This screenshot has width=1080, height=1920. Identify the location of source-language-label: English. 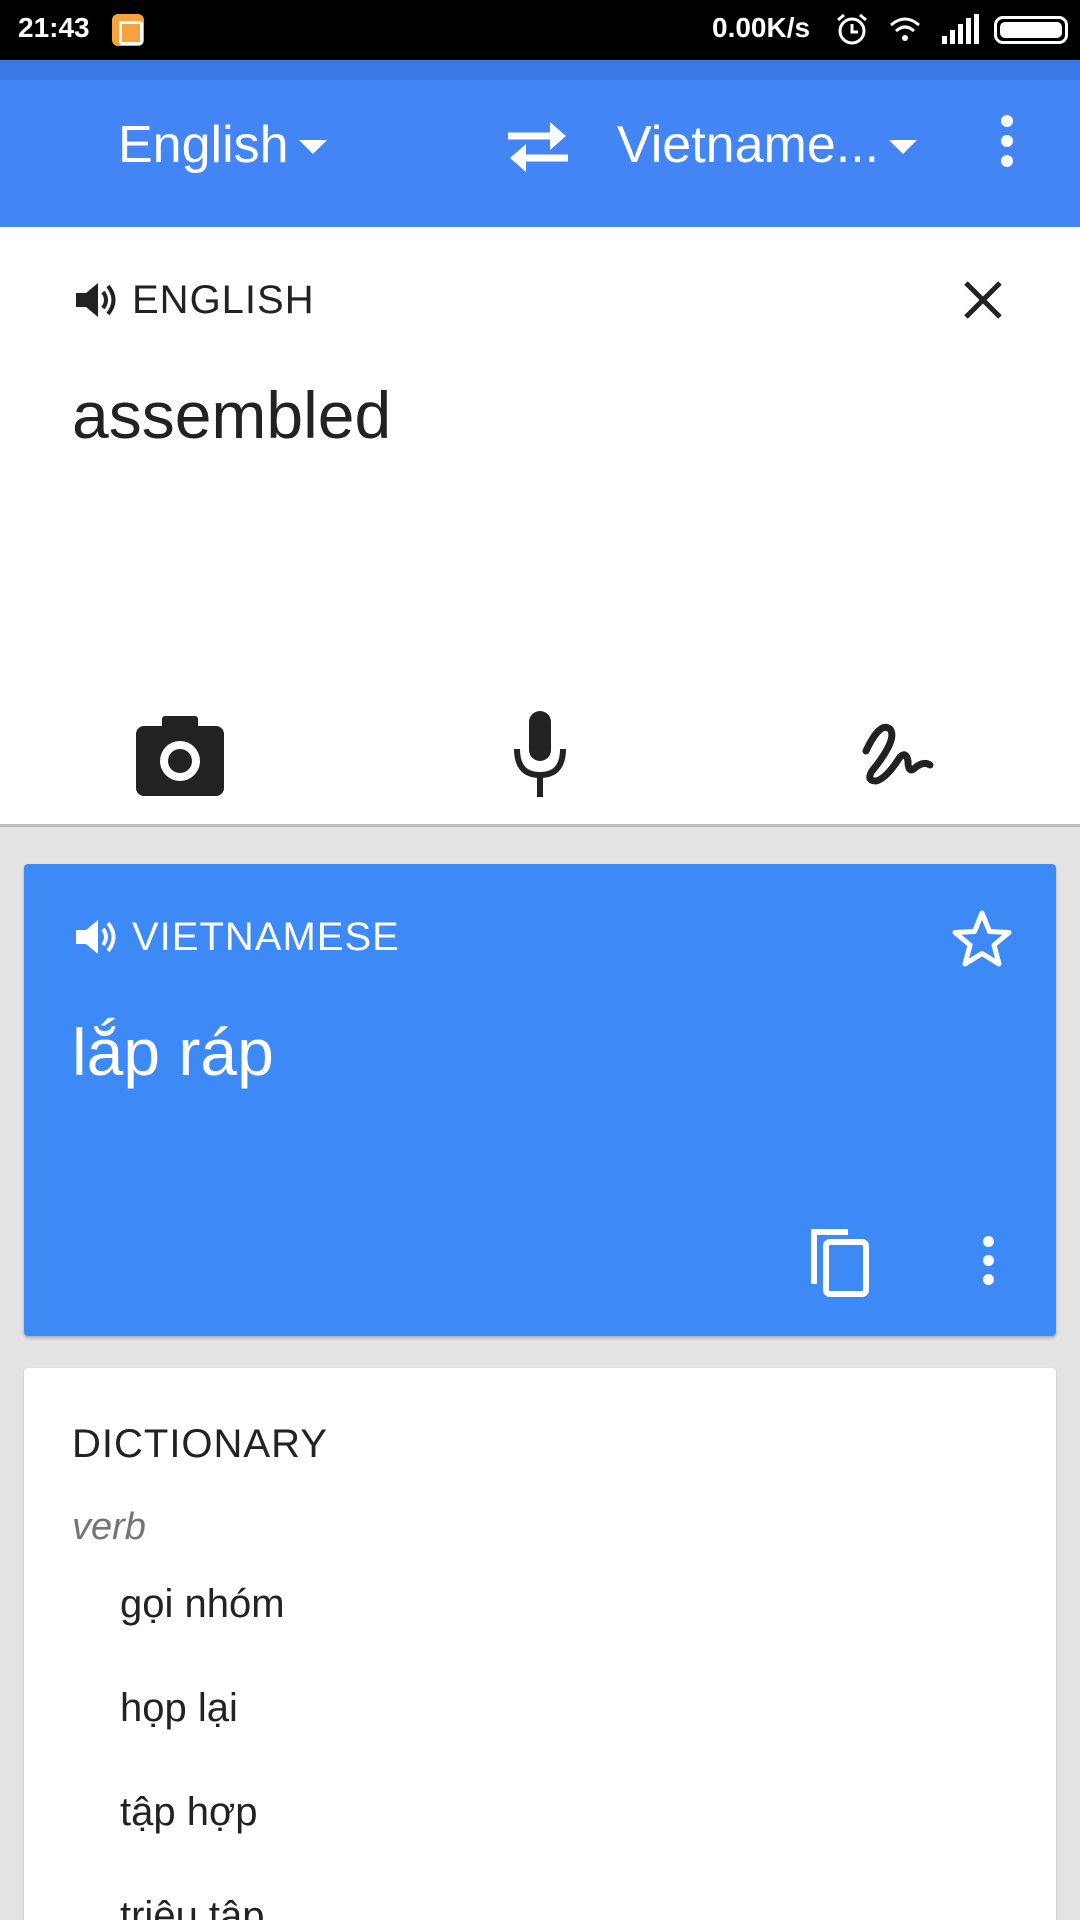
(203, 145).